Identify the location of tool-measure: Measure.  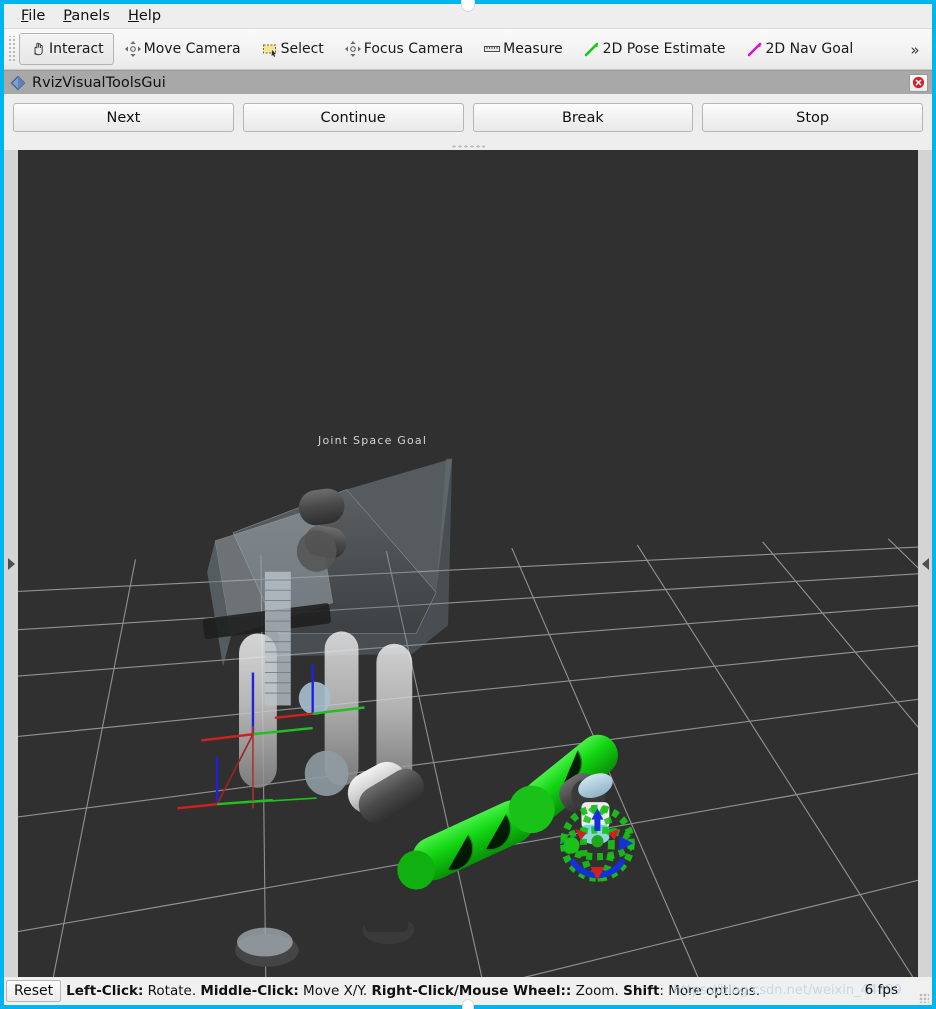
(523, 49).